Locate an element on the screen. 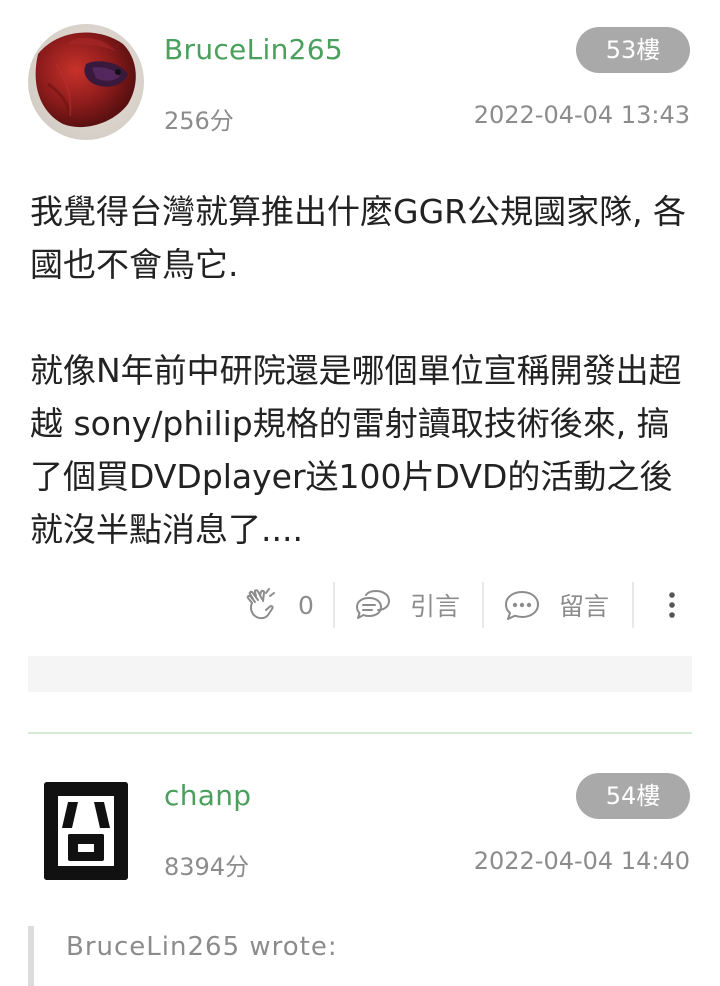  floor-badge: 54樓 is located at coordinates (633, 796).